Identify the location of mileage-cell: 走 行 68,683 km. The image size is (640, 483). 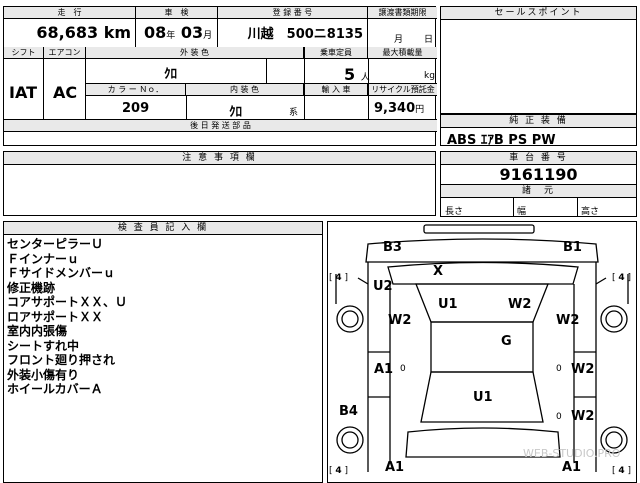
(70, 27).